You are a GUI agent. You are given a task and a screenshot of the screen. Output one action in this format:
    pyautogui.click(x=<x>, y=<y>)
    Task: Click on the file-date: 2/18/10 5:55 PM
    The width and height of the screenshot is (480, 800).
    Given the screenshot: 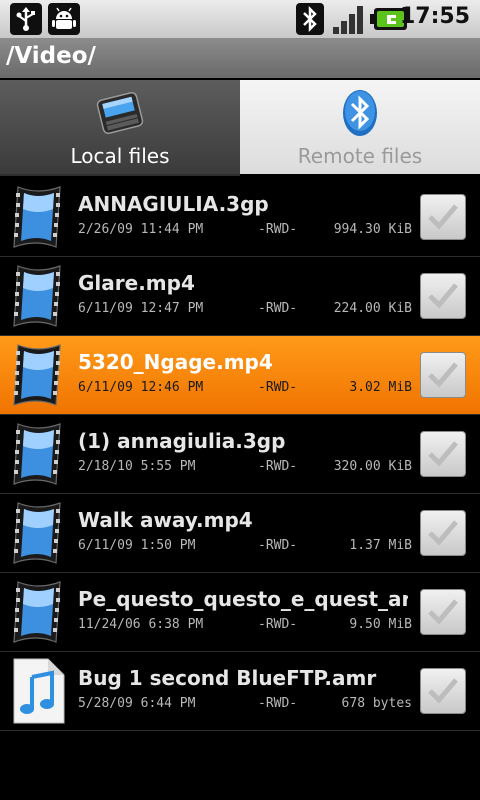 What is the action you would take?
    pyautogui.click(x=137, y=466)
    